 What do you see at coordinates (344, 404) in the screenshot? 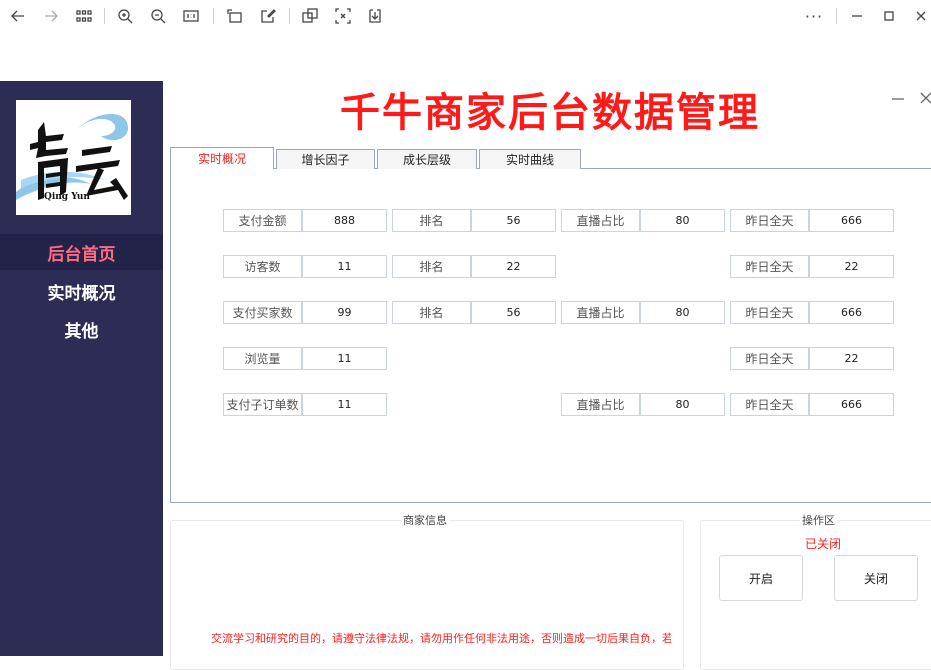
I see `suborders-value: 11` at bounding box center [344, 404].